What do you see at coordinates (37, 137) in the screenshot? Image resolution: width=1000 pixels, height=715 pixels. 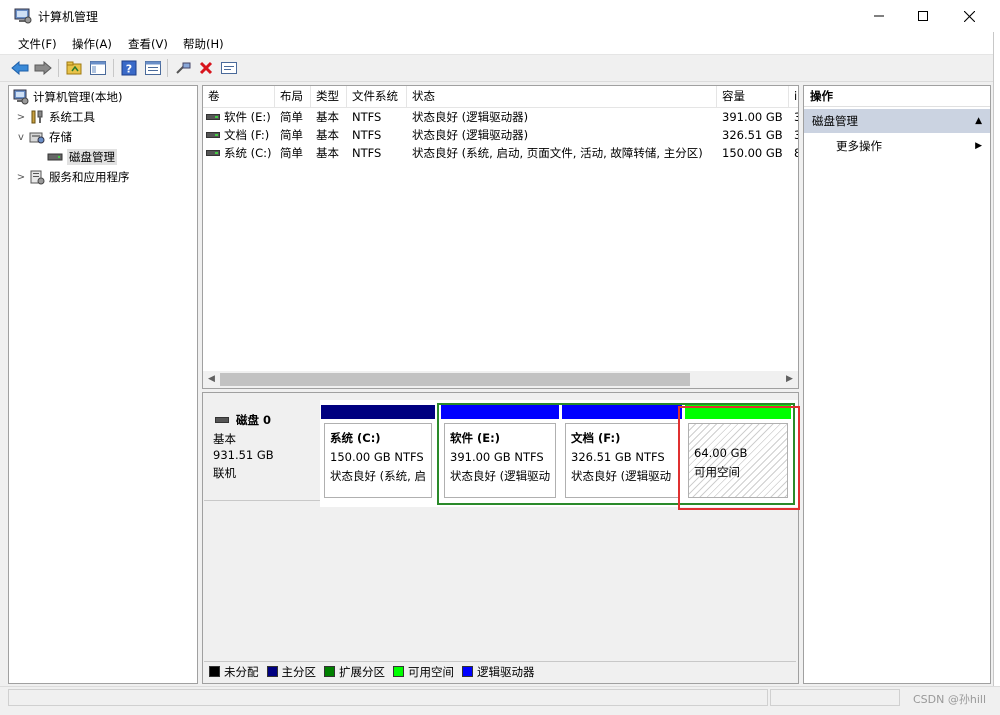 I see `storage-icon` at bounding box center [37, 137].